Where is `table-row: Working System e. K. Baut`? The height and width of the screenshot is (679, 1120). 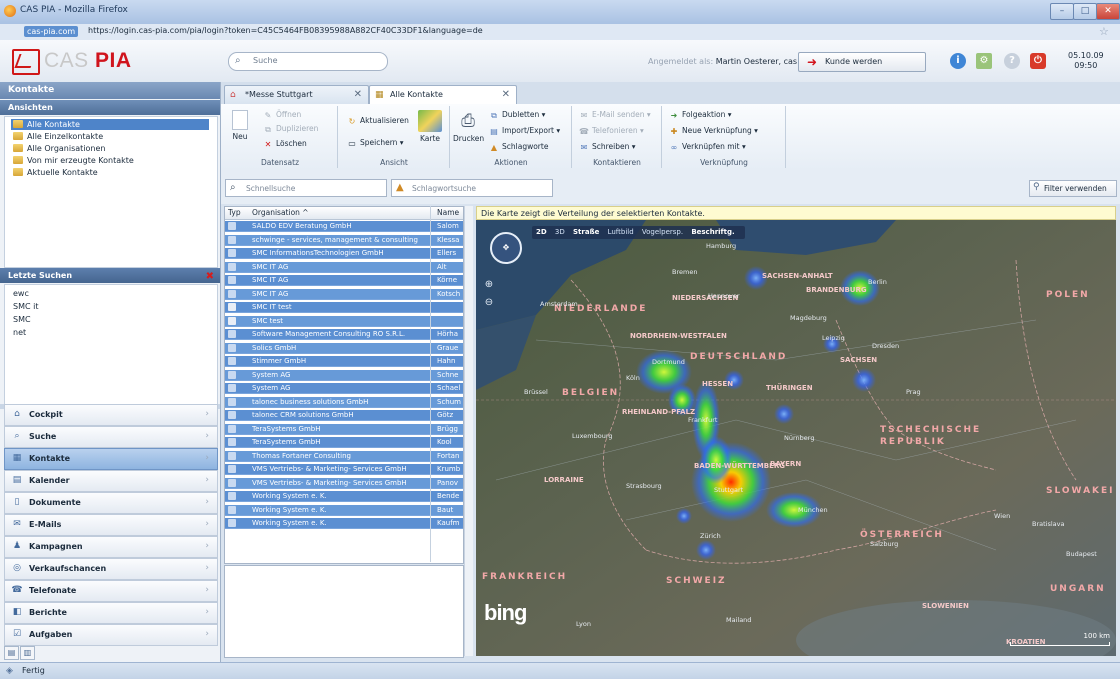 table-row: Working System e. K. Baut is located at coordinates (344, 510).